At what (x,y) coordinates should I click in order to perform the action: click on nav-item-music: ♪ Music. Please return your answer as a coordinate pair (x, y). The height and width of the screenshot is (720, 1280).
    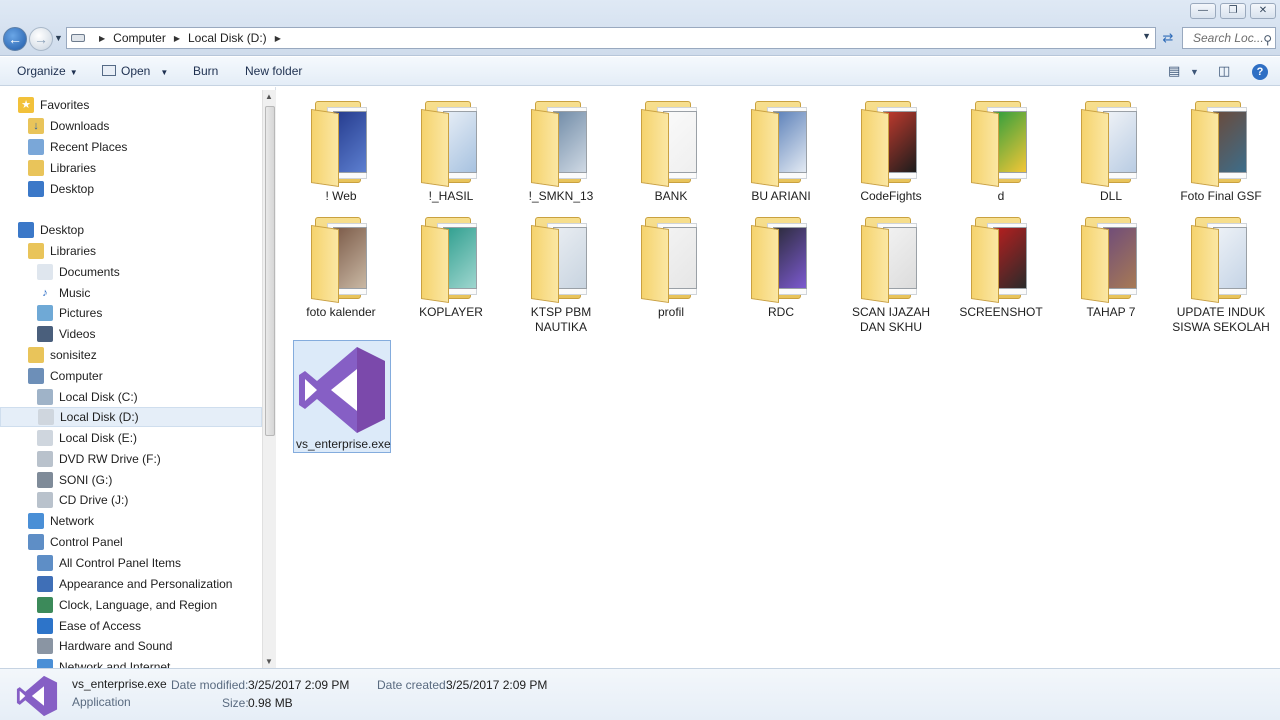
    Looking at the image, I should click on (63, 293).